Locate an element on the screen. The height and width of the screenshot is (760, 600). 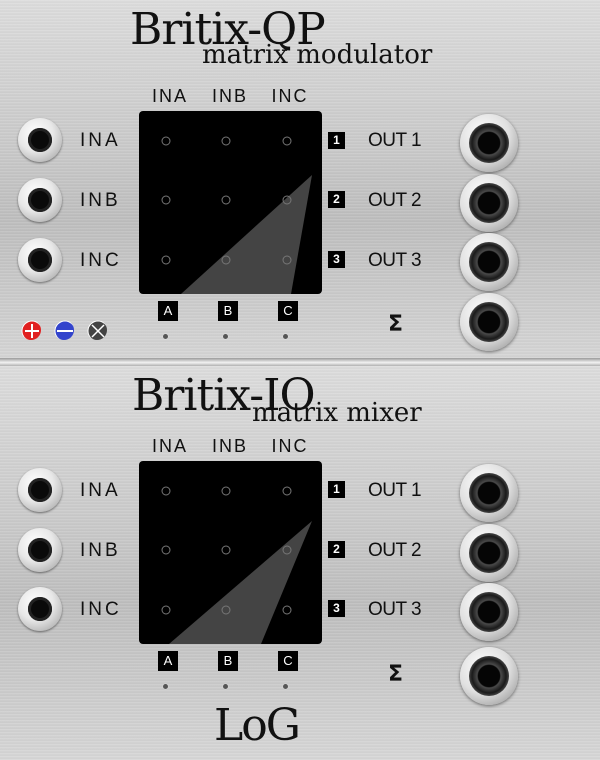
brand-logo: LoG is located at coordinates (257, 725).